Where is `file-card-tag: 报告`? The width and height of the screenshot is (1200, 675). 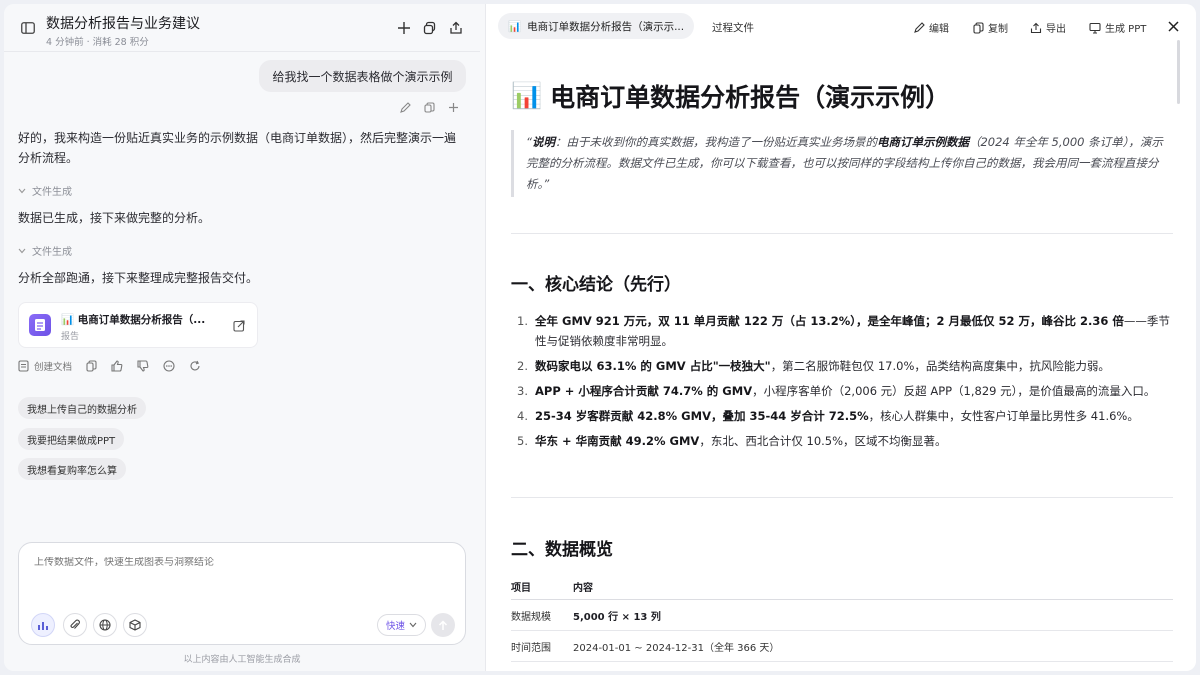 file-card-tag: 报告 is located at coordinates (70, 337).